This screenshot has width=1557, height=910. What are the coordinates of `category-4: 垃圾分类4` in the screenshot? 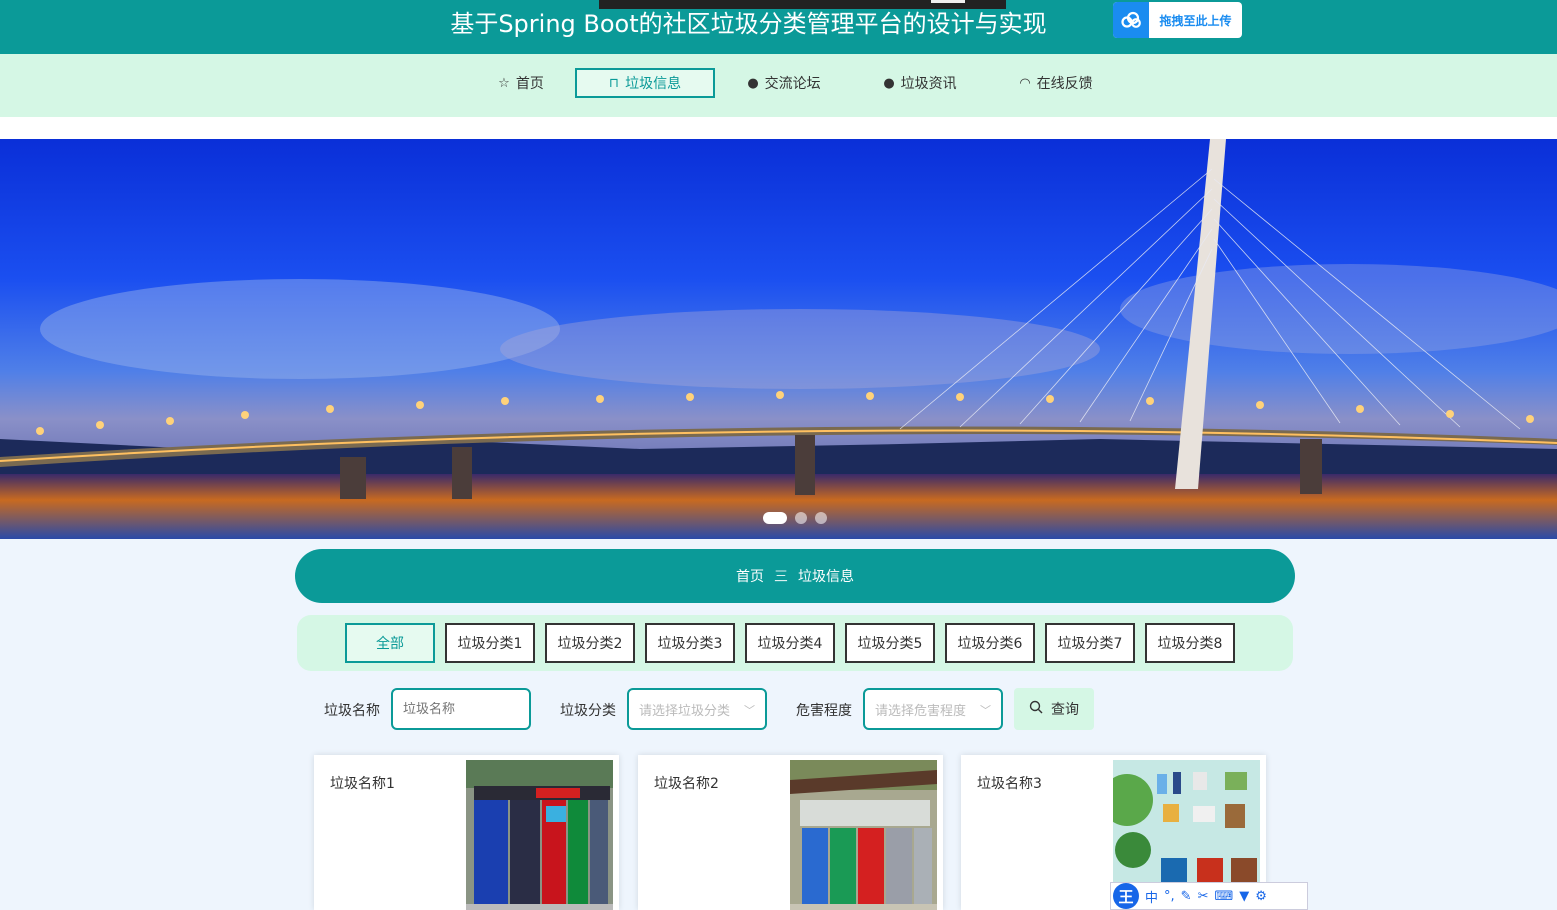 It's located at (790, 643).